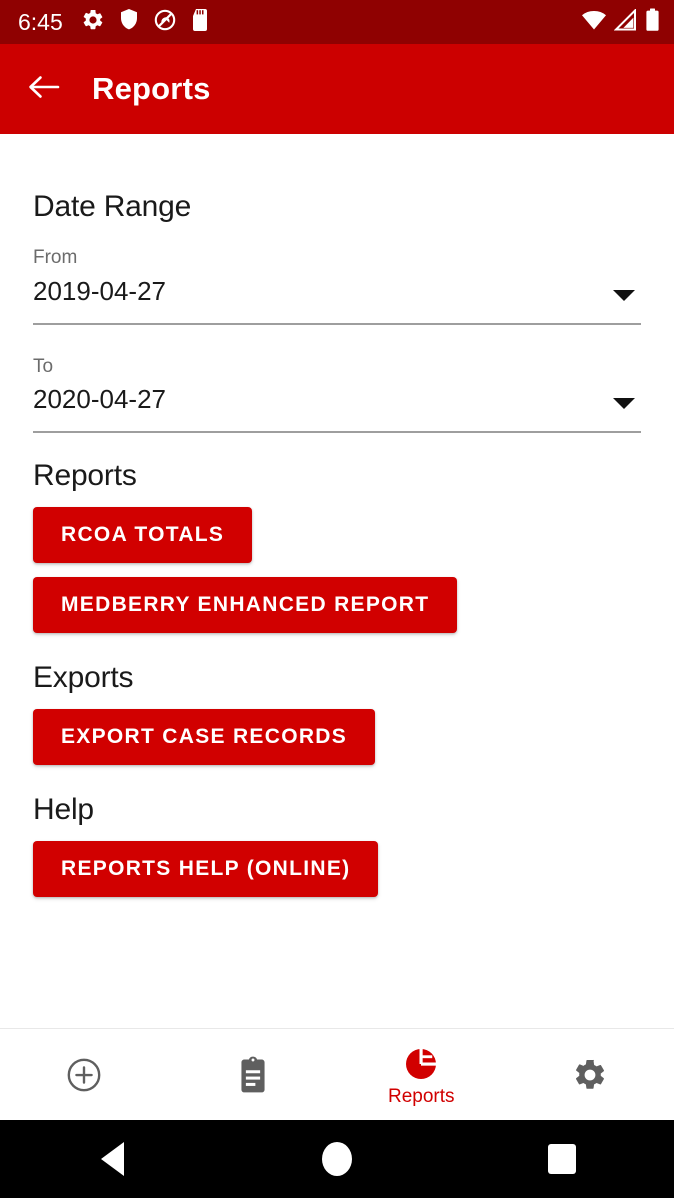 The width and height of the screenshot is (674, 1198). Describe the element at coordinates (55, 257) in the screenshot. I see `date-from-label: From` at that location.